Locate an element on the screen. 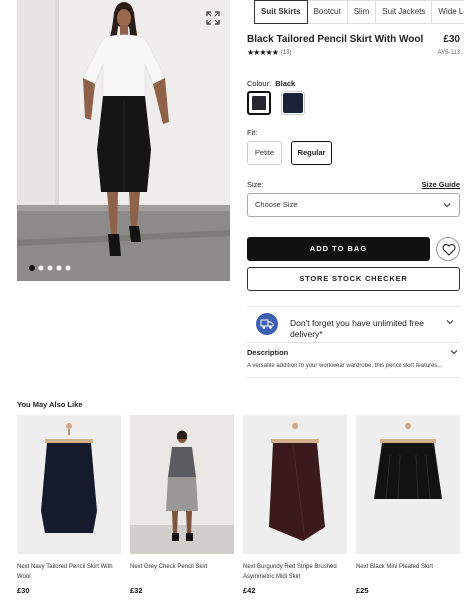 The image size is (464, 600). recommendations-heading: You May Also Like is located at coordinates (50, 404).